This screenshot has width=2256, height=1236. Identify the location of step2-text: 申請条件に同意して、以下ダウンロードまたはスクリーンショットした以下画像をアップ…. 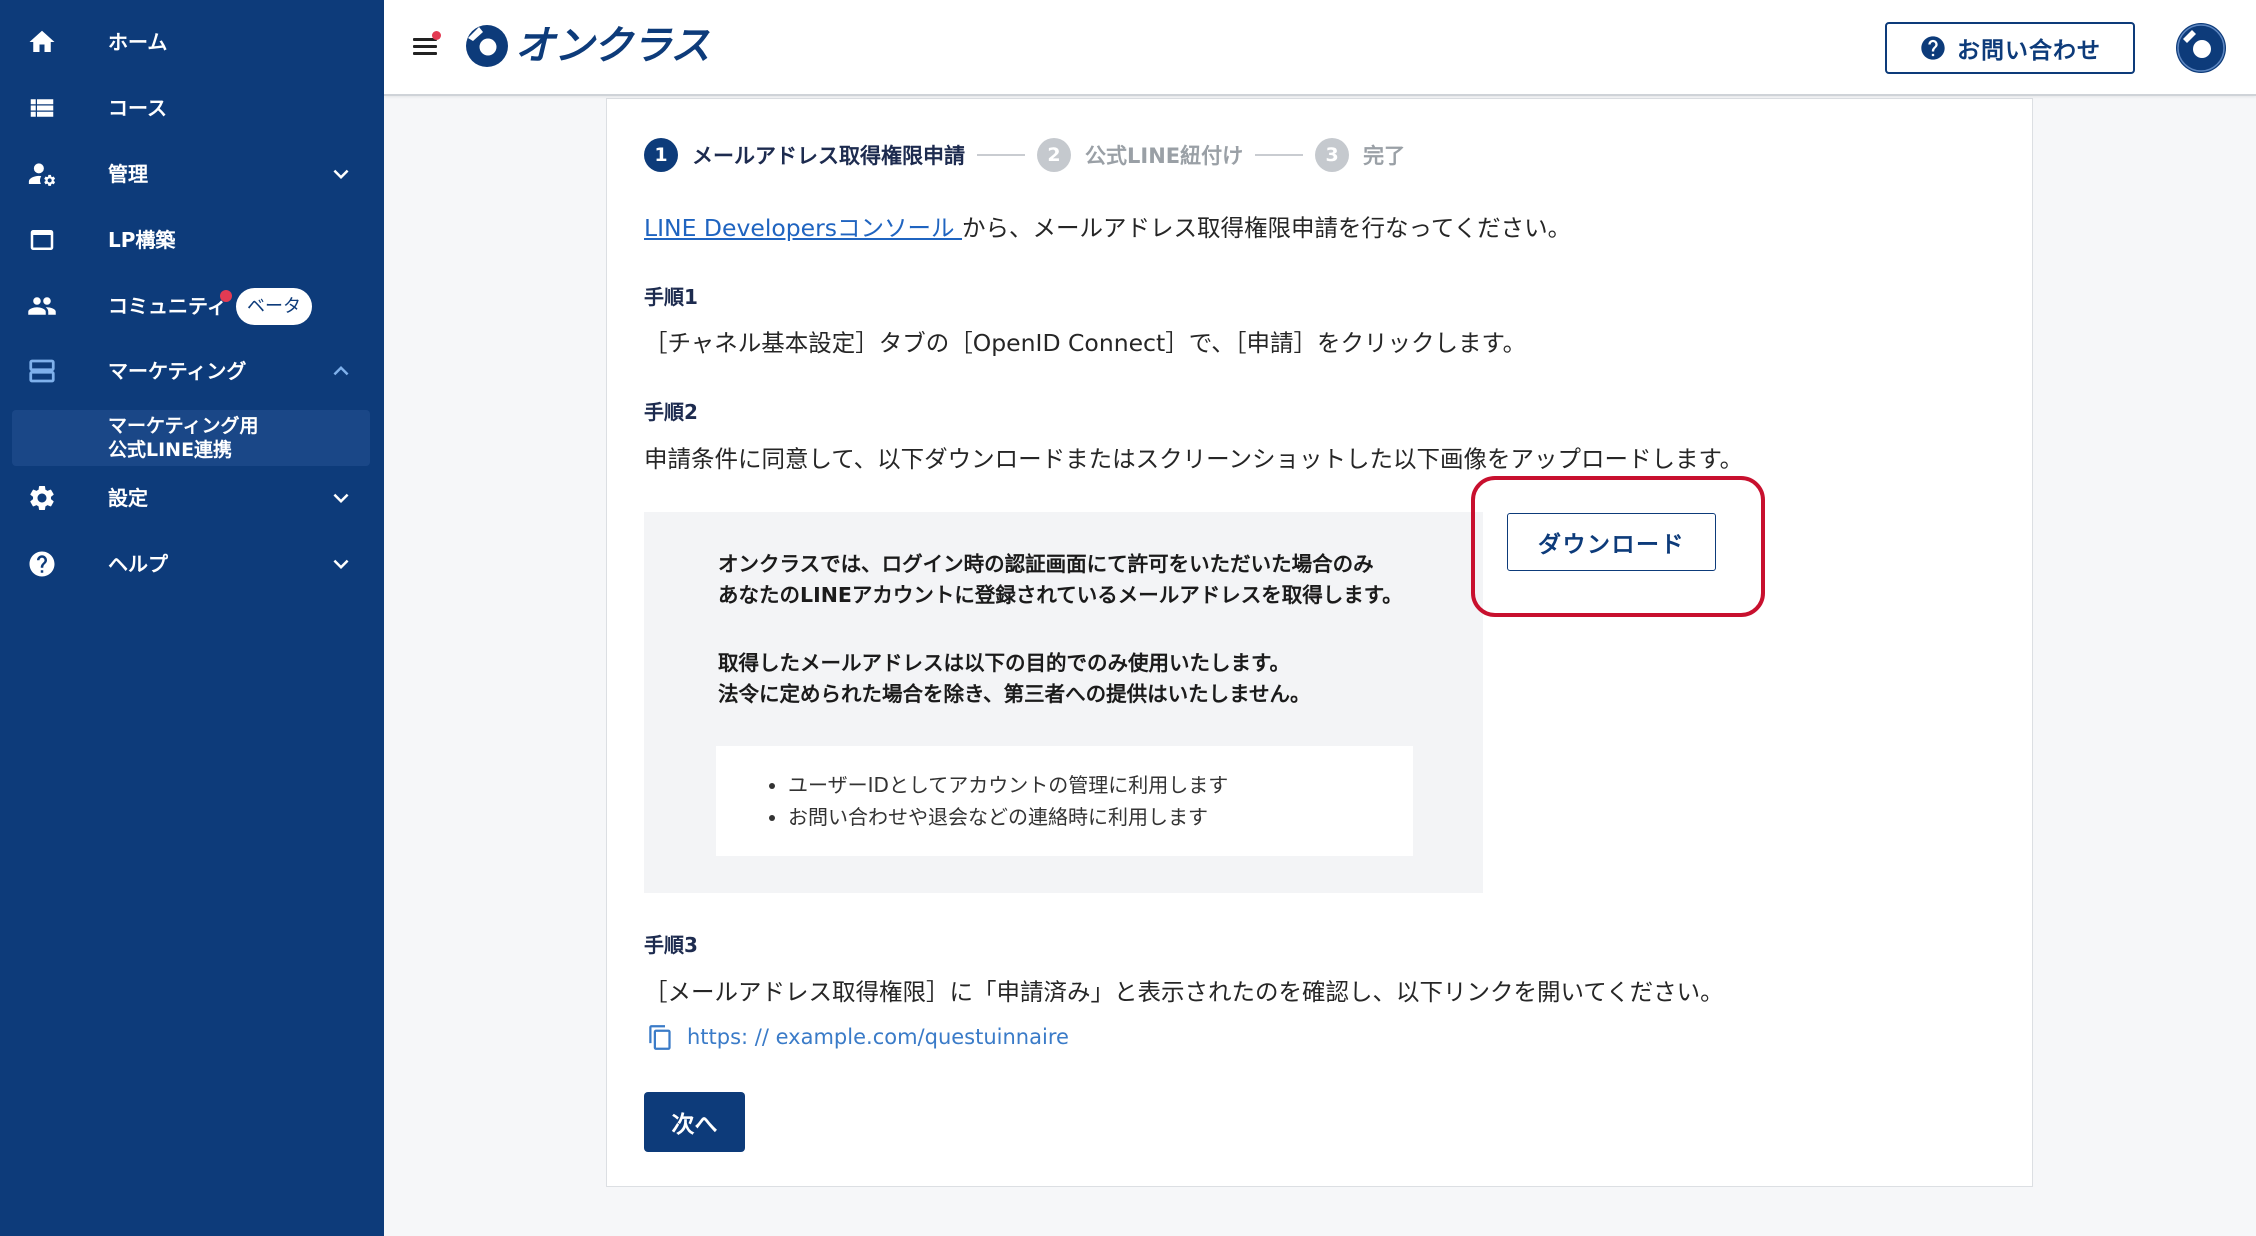
(1194, 459).